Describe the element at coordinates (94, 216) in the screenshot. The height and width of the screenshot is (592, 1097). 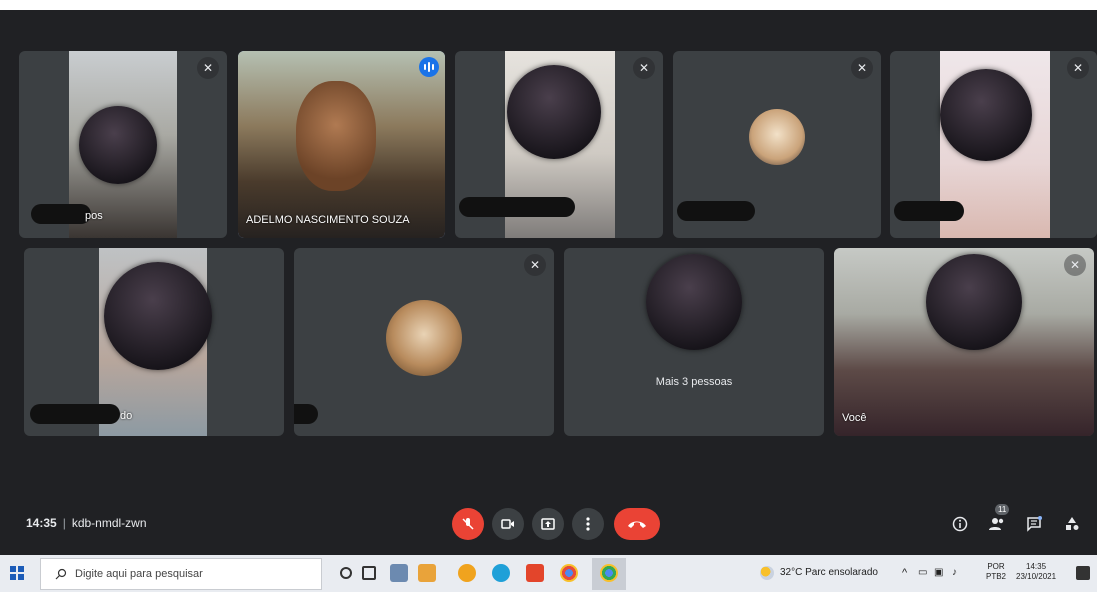
I see `participant-name: pos` at that location.